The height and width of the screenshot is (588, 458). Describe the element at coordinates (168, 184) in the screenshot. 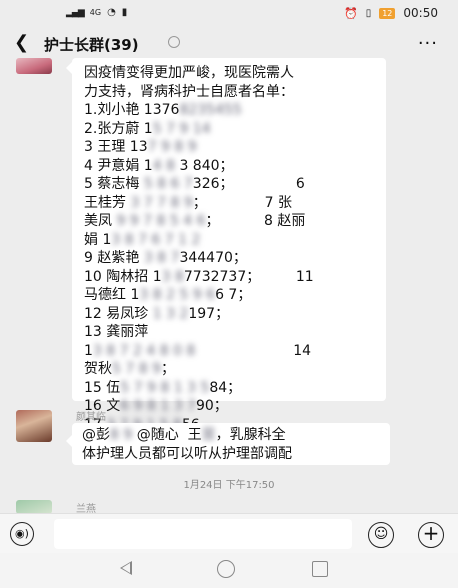

I see `obscured-text: 5 8 6 7` at that location.